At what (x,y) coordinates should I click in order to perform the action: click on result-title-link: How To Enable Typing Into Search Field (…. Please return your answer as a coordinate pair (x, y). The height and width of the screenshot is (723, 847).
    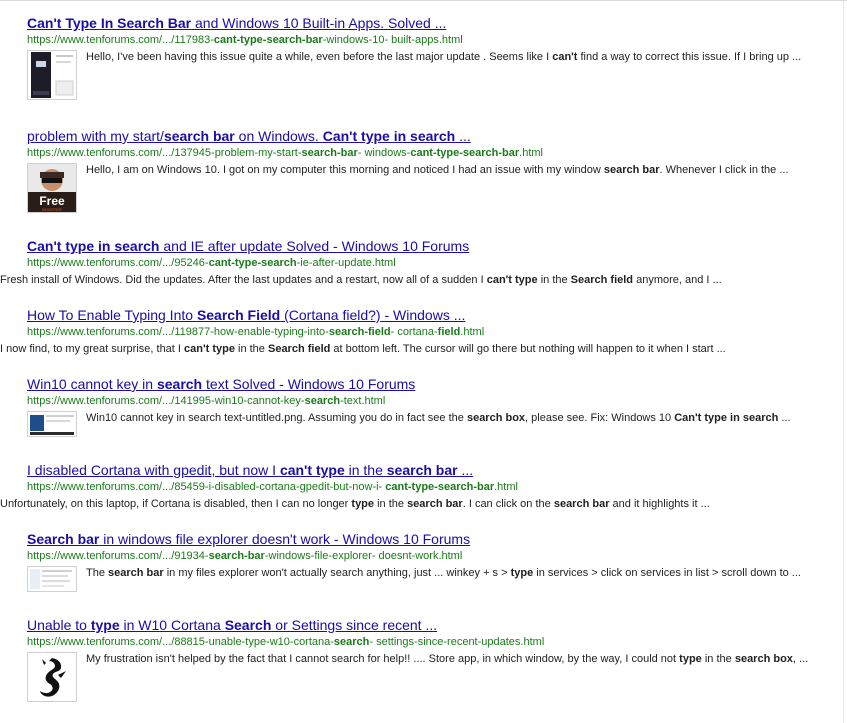
    Looking at the image, I should click on (432, 315).